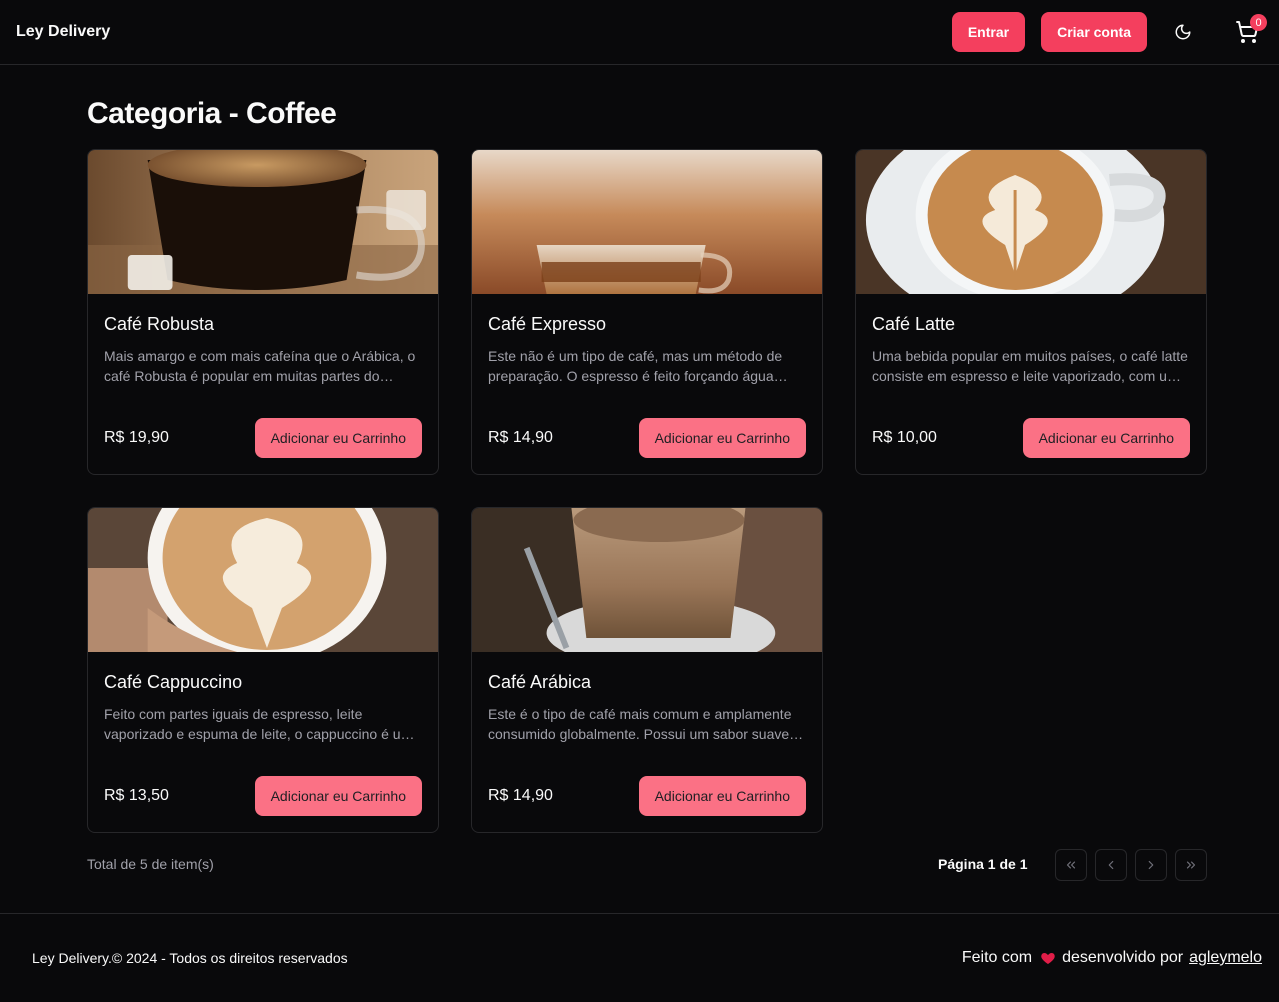  I want to click on product-name: Café Arábica, so click(540, 682).